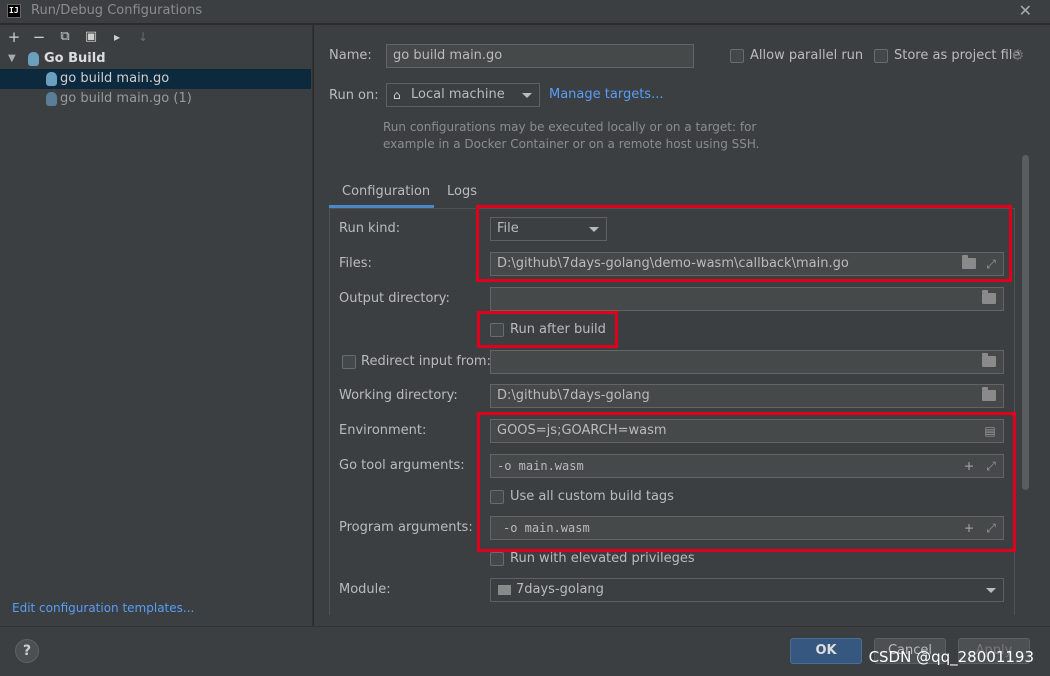 This screenshot has width=1050, height=676. Describe the element at coordinates (525, 12) in the screenshot. I see `title-bar: IJ Run/Debug Configurations ✕` at that location.